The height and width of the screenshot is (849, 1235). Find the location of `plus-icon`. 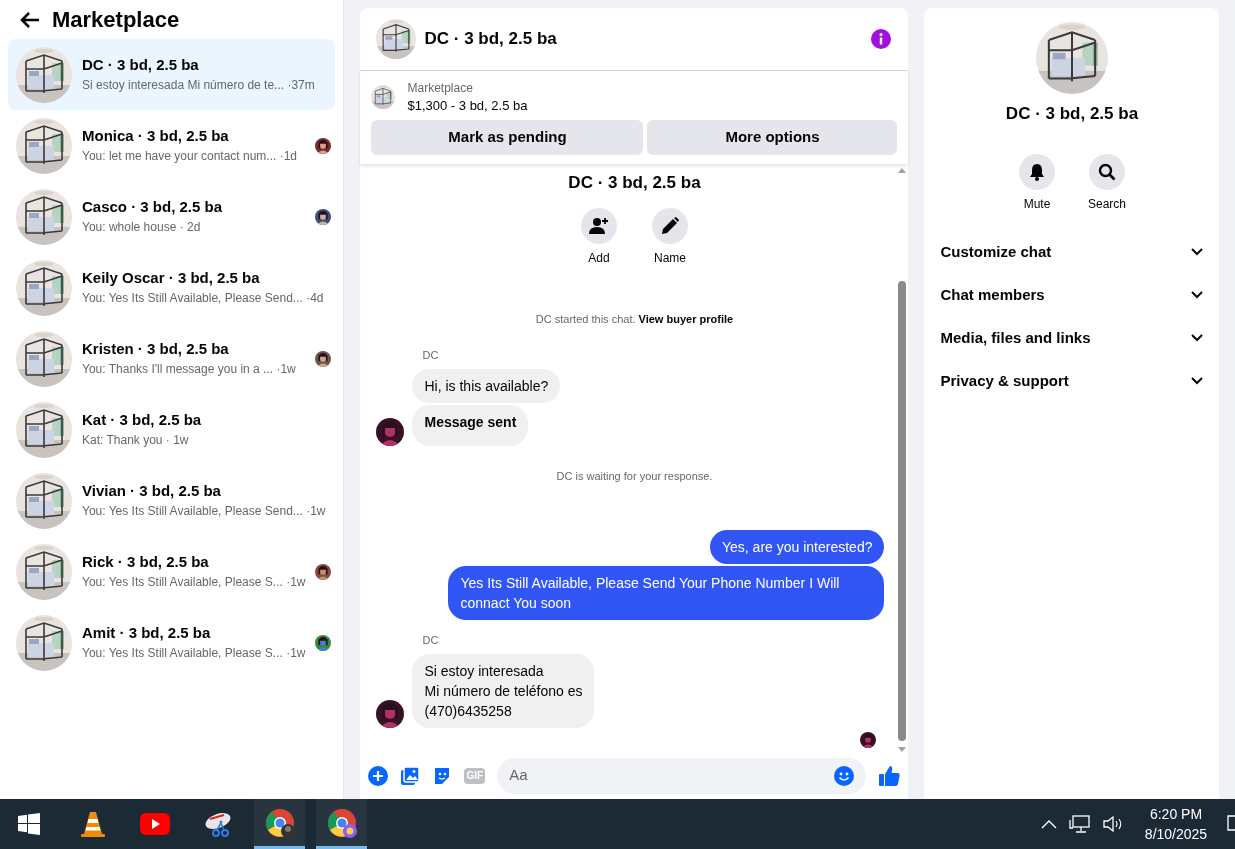

plus-icon is located at coordinates (378, 775).